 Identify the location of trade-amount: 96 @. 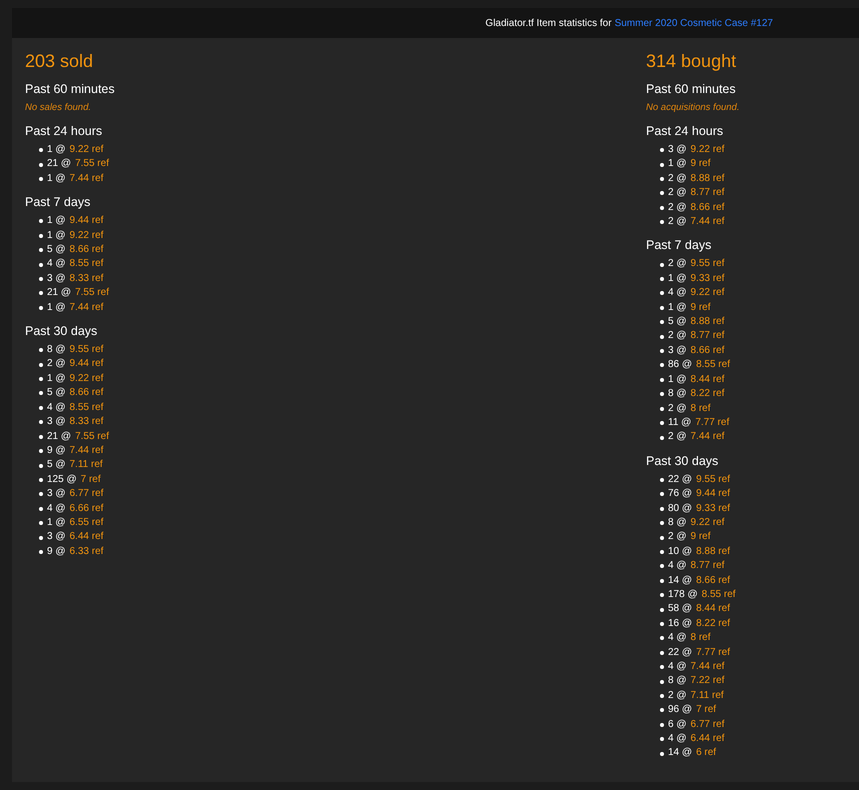
(680, 710).